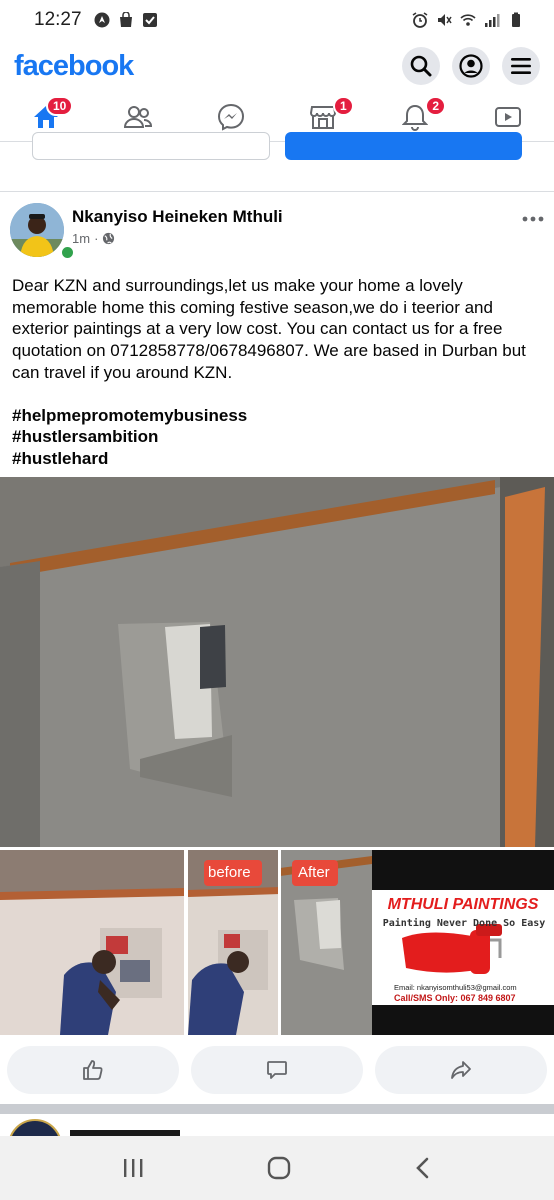 This screenshot has height=1200, width=554. What do you see at coordinates (343, 106) in the screenshot?
I see `marketplace-badge: 1` at bounding box center [343, 106].